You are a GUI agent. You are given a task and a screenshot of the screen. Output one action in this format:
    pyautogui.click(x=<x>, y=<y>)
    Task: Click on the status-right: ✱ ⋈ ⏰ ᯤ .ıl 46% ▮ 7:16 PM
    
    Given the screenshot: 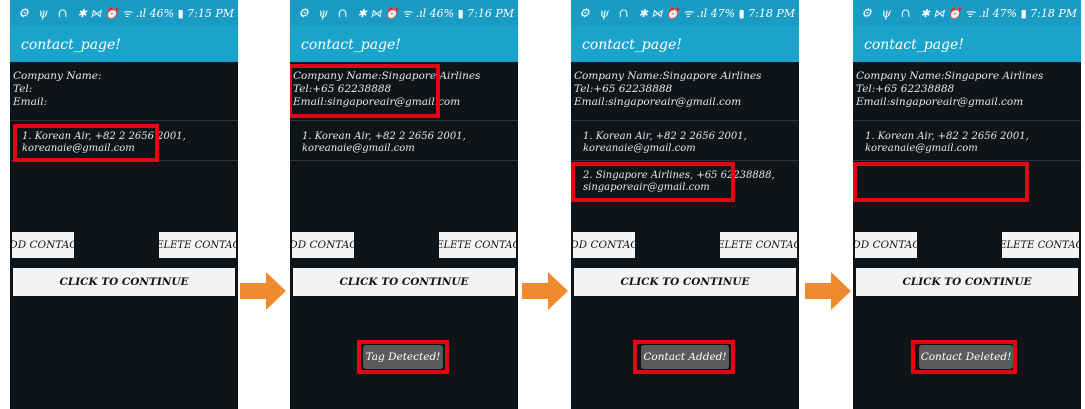 What is the action you would take?
    pyautogui.click(x=435, y=13)
    